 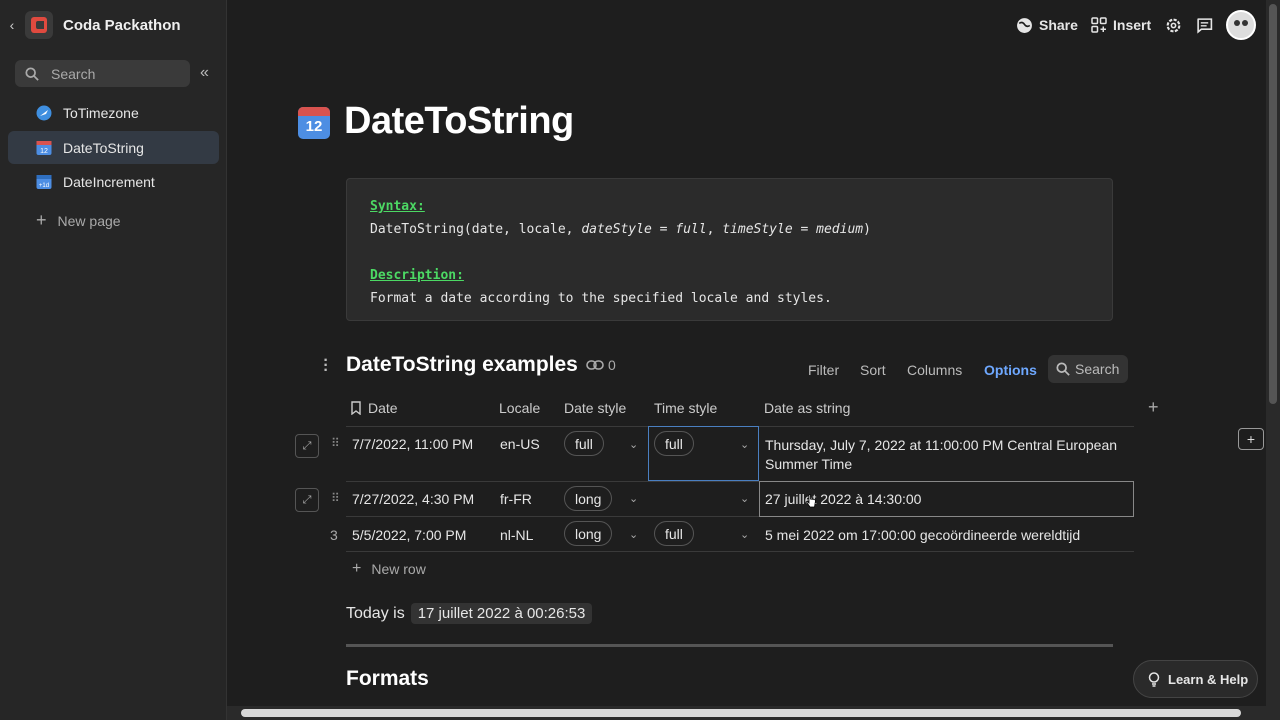 What do you see at coordinates (595, 408) in the screenshot?
I see `column-header-date-style: Date style` at bounding box center [595, 408].